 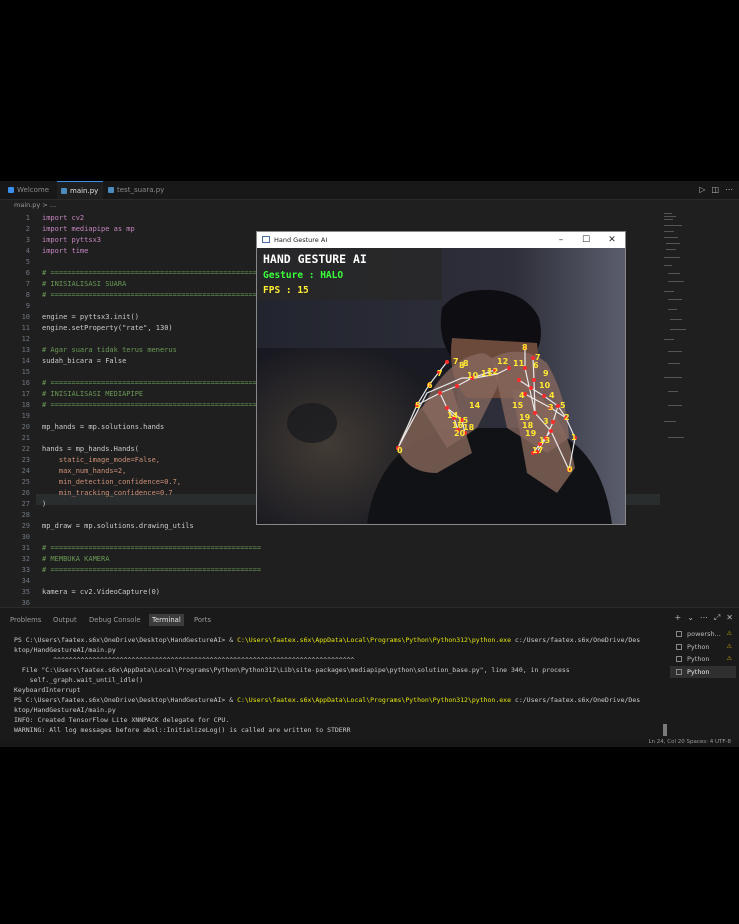 I want to click on code-line: mp_hands = mp.solutions.hands, so click(x=103, y=427).